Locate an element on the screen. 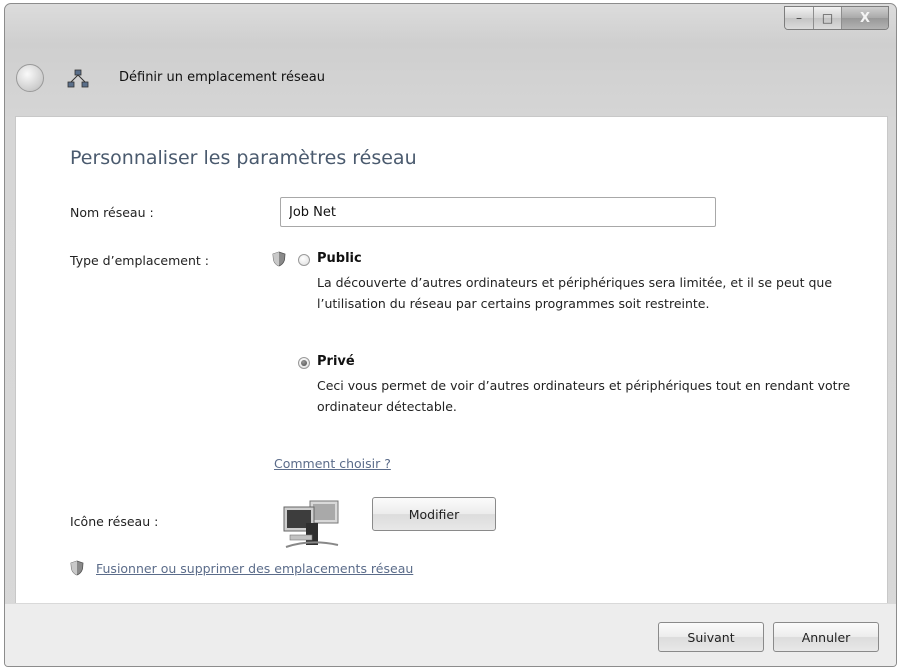 The image size is (901, 670). wizard-title: Définir un emplacement réseau is located at coordinates (222, 77).